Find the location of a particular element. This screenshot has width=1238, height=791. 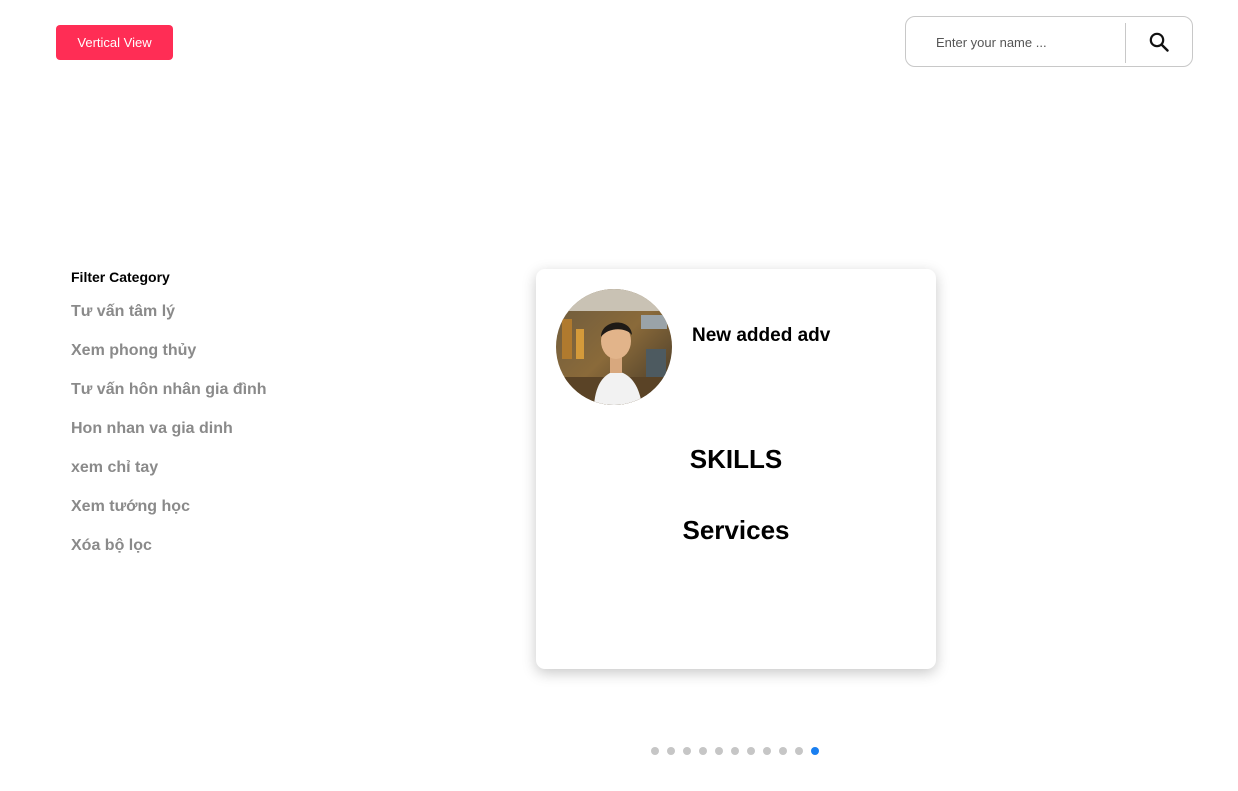

search-box is located at coordinates (1049, 41).